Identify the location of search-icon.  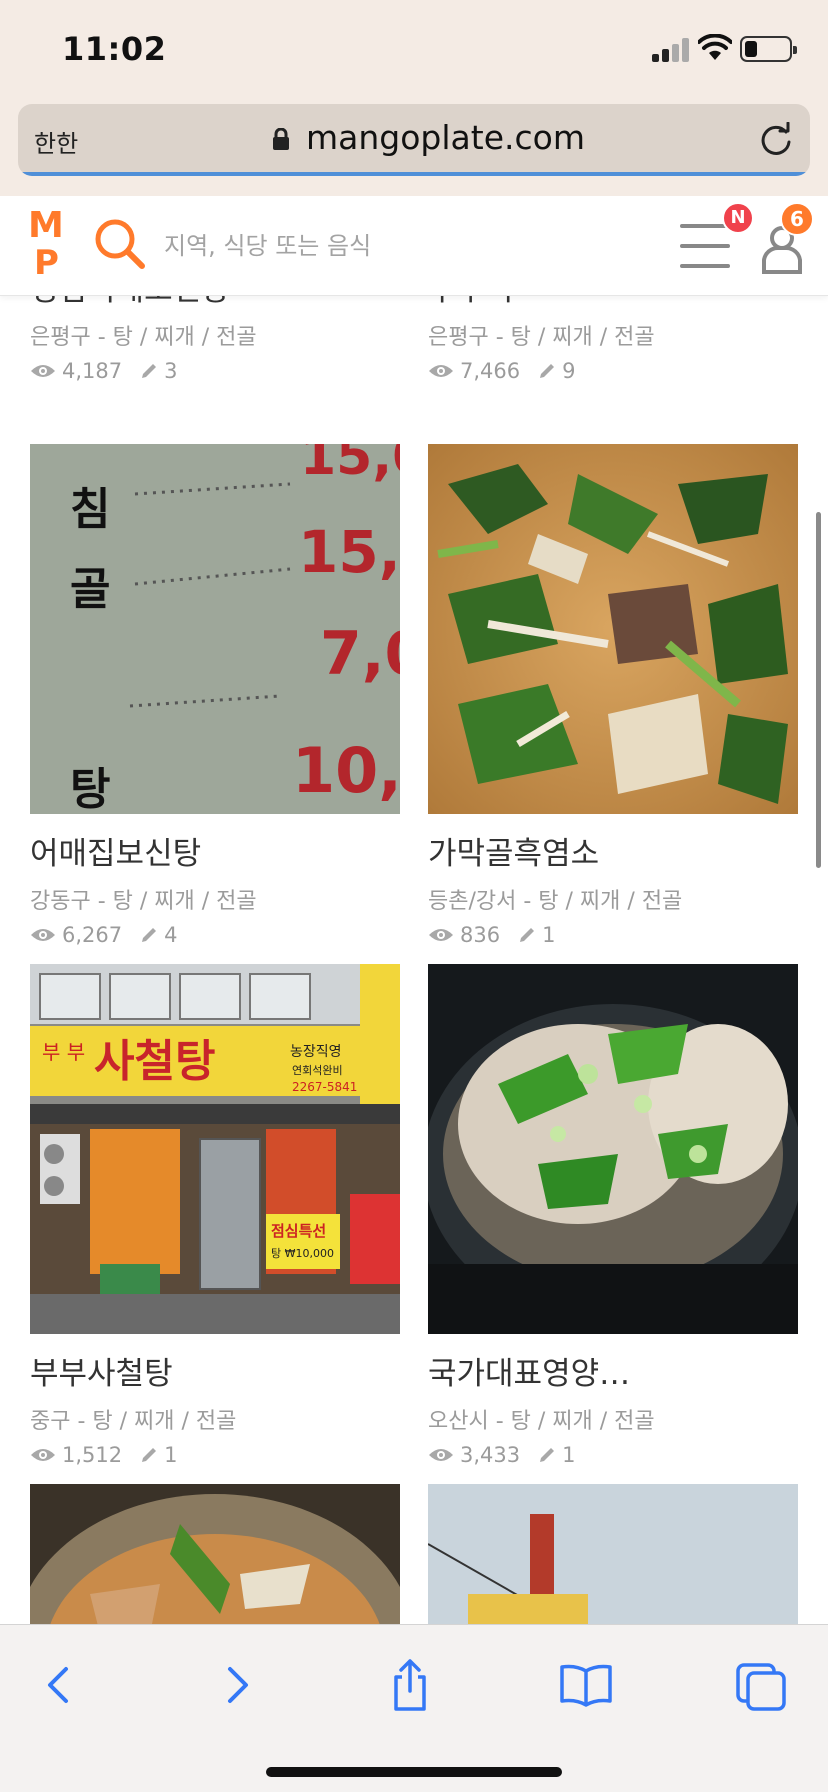
(120, 244).